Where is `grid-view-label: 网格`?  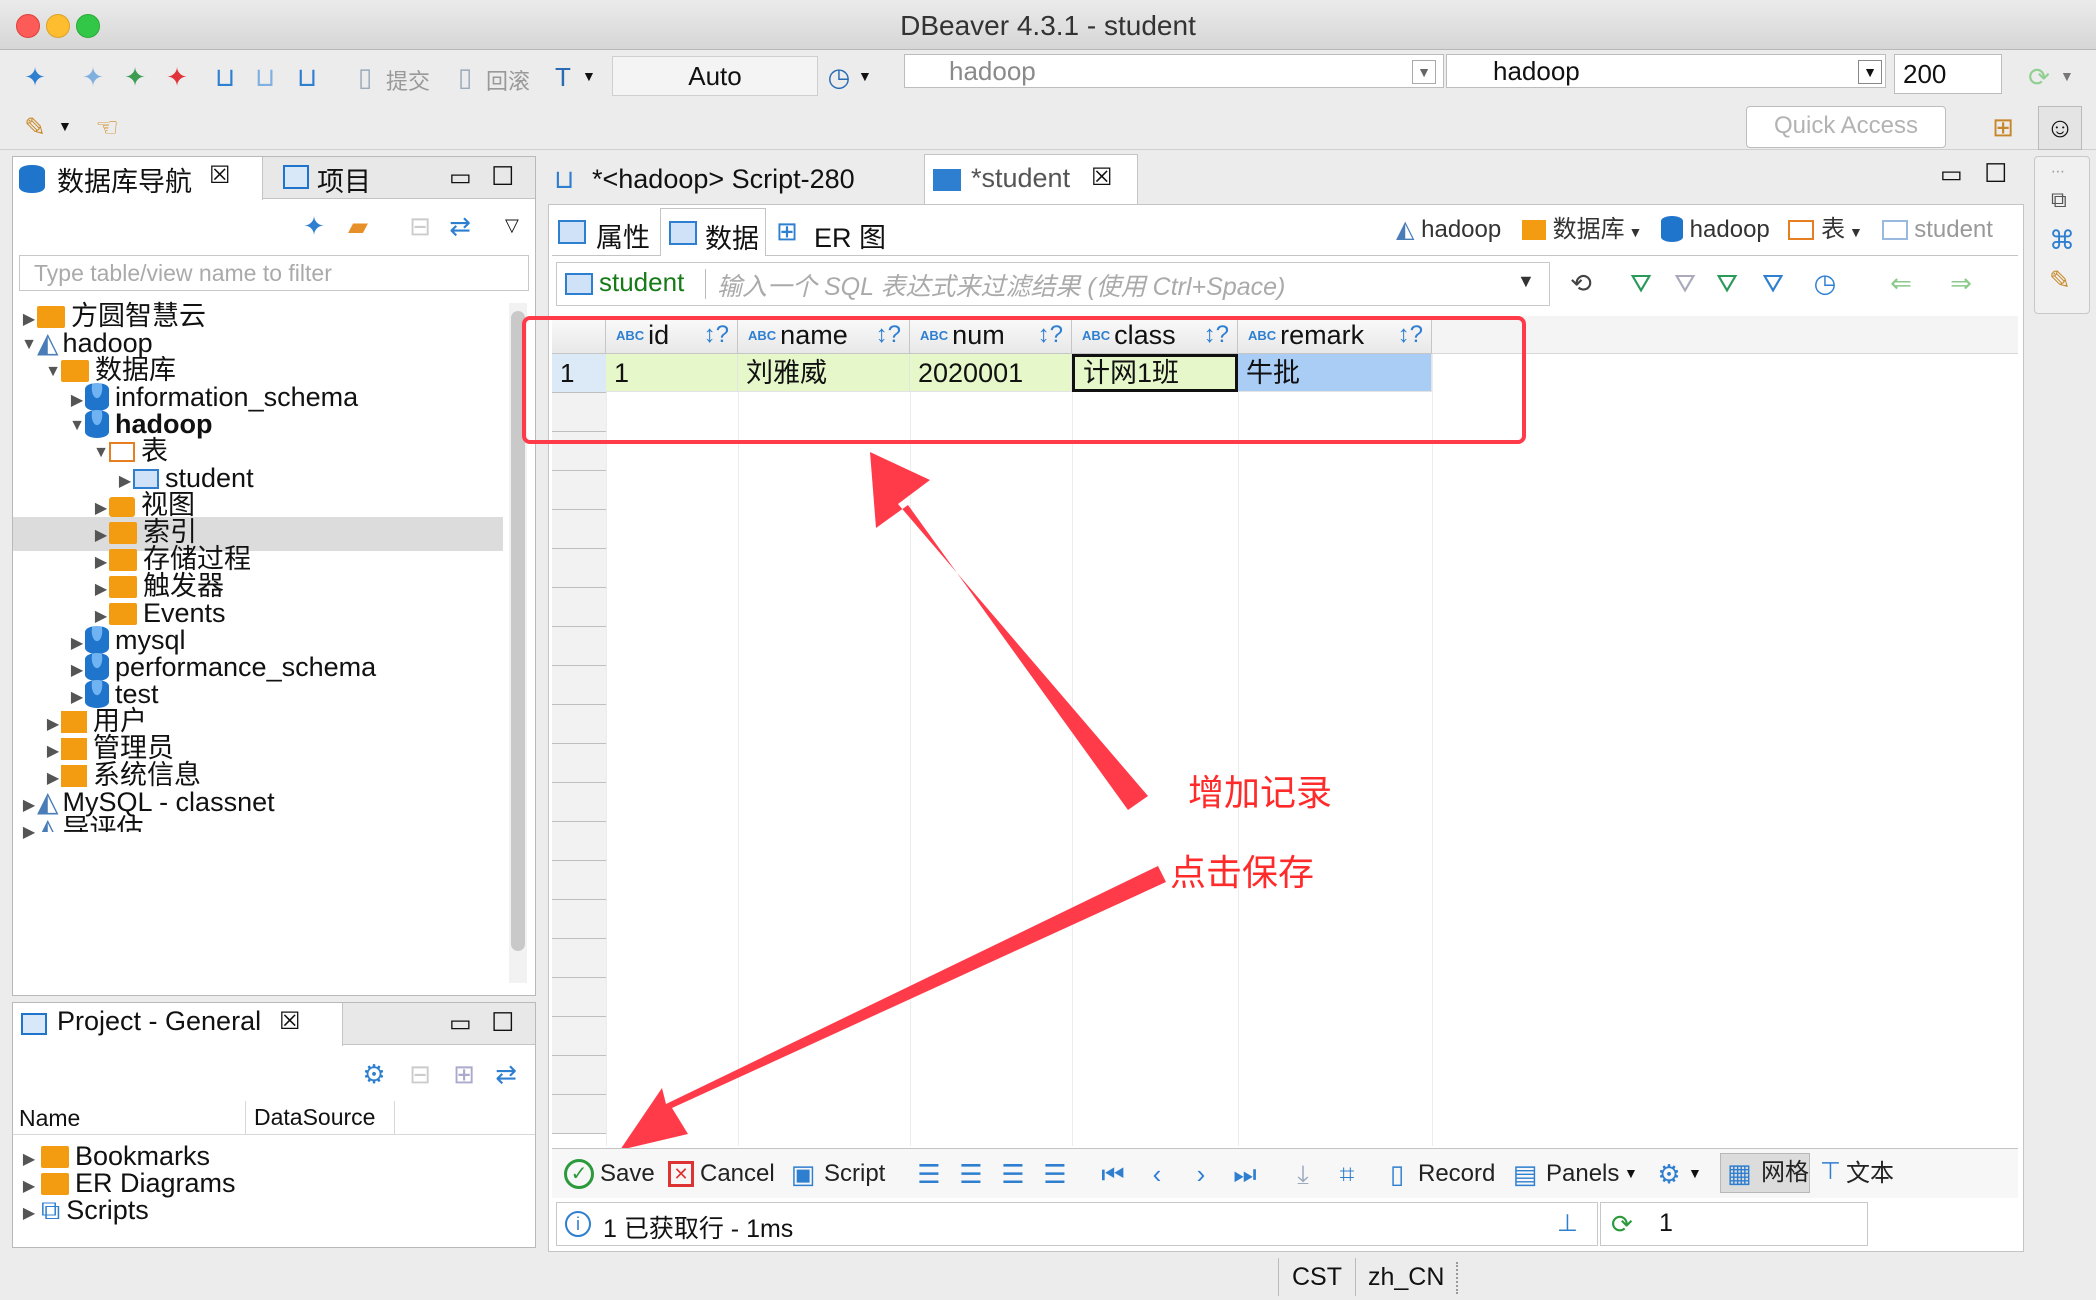 grid-view-label: 网格 is located at coordinates (1785, 1172).